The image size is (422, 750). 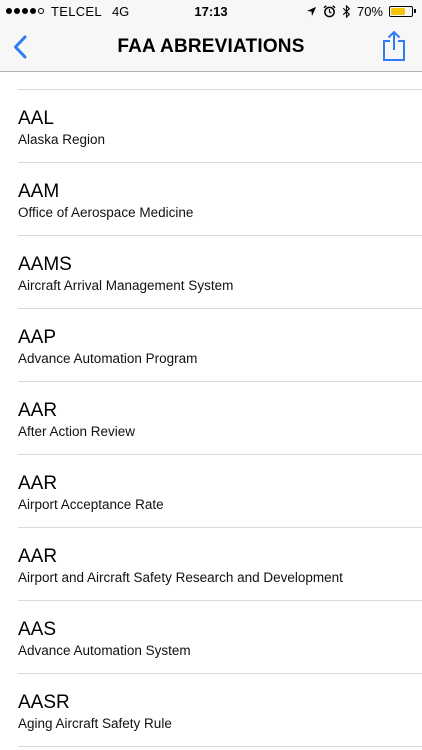 I want to click on item-description: Aircraft Arrival Management System, so click(x=126, y=285).